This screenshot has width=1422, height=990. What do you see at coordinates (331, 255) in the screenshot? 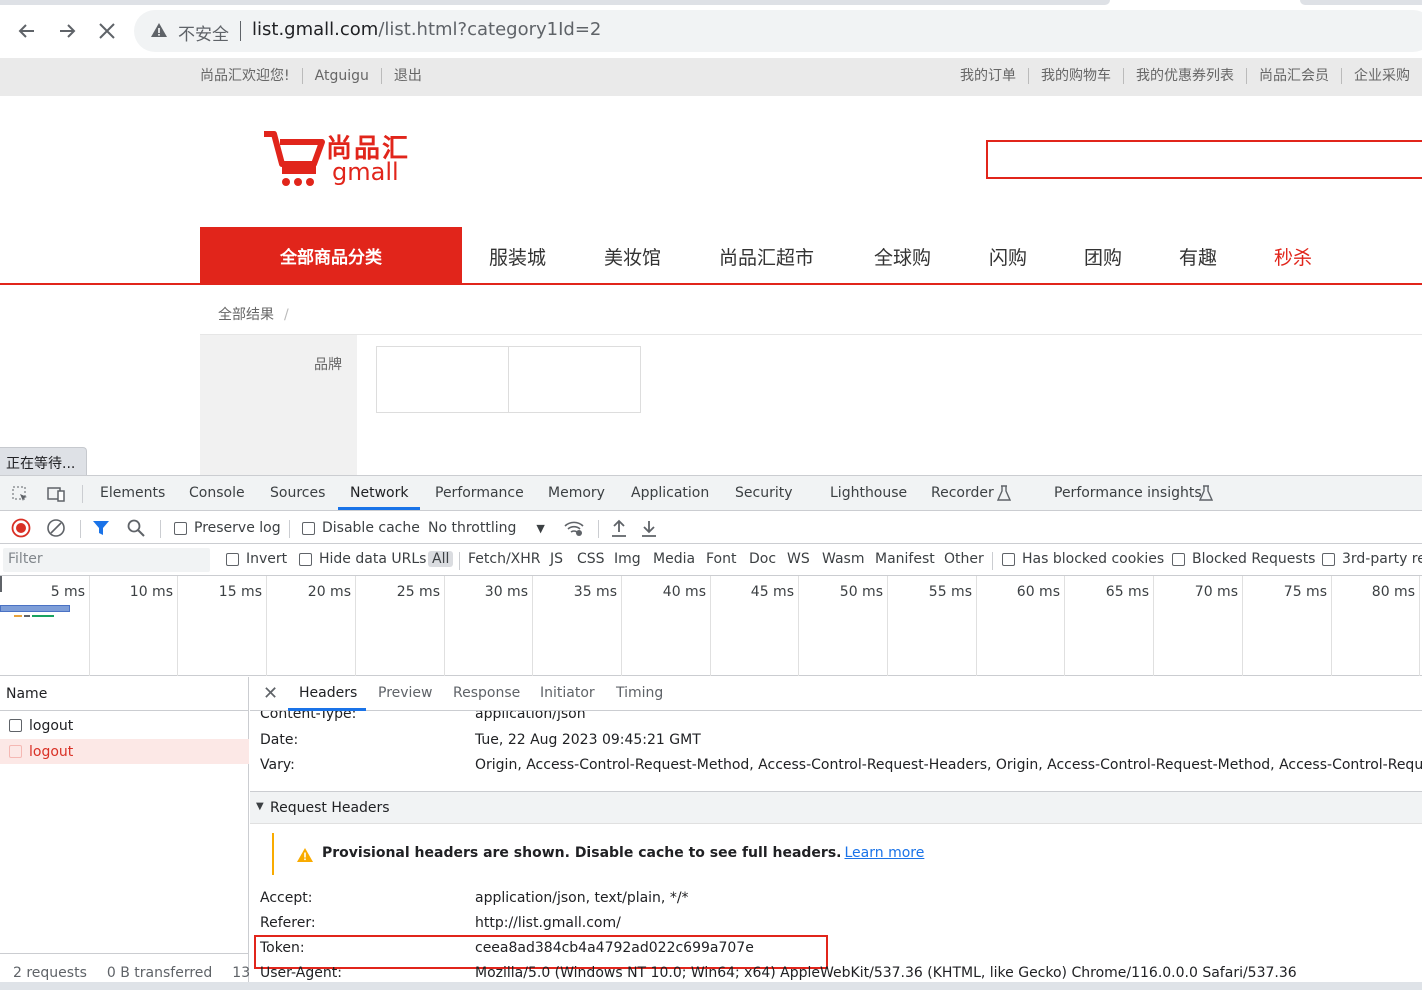
I see `all-categories-button: 全部商品分类` at bounding box center [331, 255].